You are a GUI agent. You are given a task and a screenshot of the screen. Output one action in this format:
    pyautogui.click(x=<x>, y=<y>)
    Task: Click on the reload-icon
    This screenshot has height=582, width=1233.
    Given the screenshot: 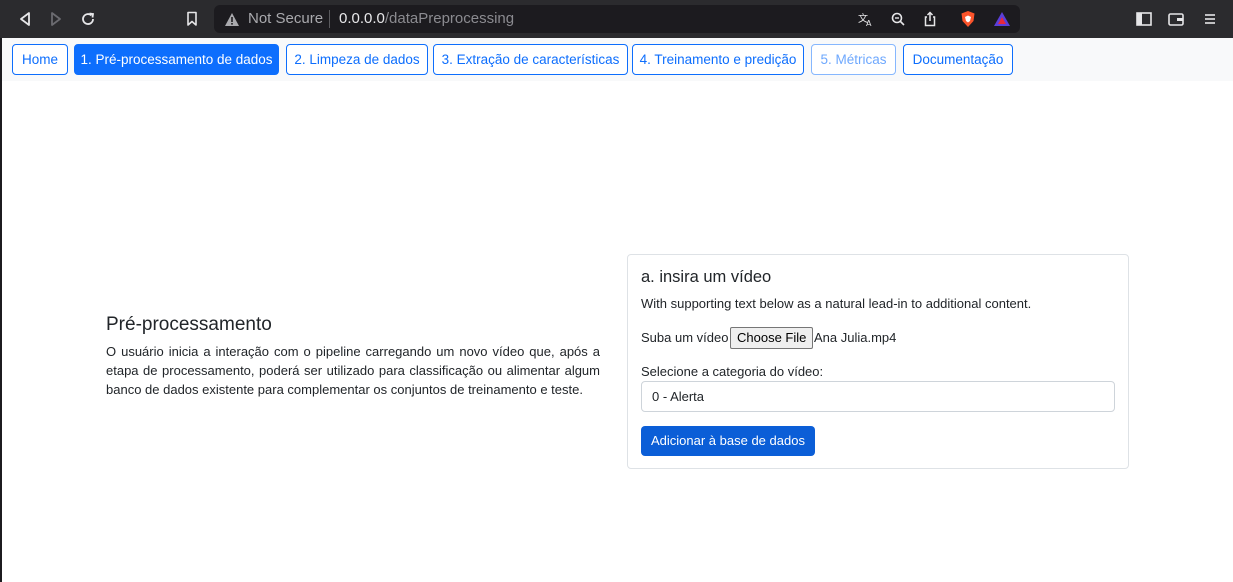 What is the action you would take?
    pyautogui.click(x=88, y=19)
    